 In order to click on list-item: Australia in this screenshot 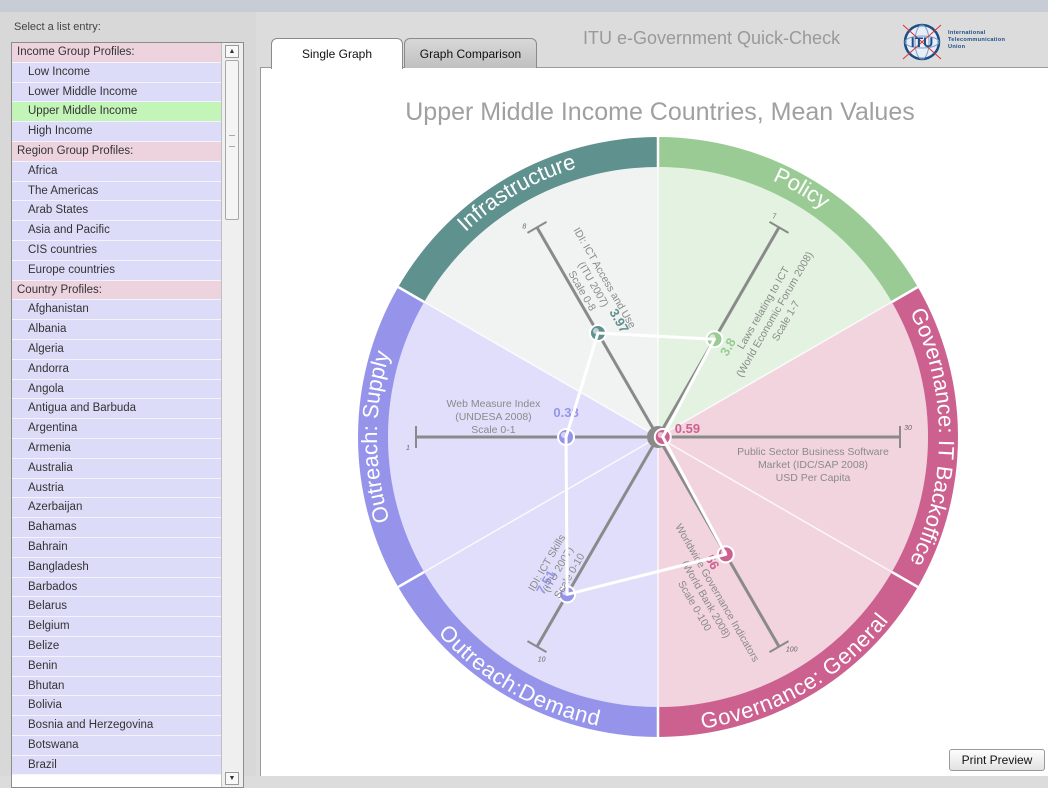, I will do `click(116, 468)`.